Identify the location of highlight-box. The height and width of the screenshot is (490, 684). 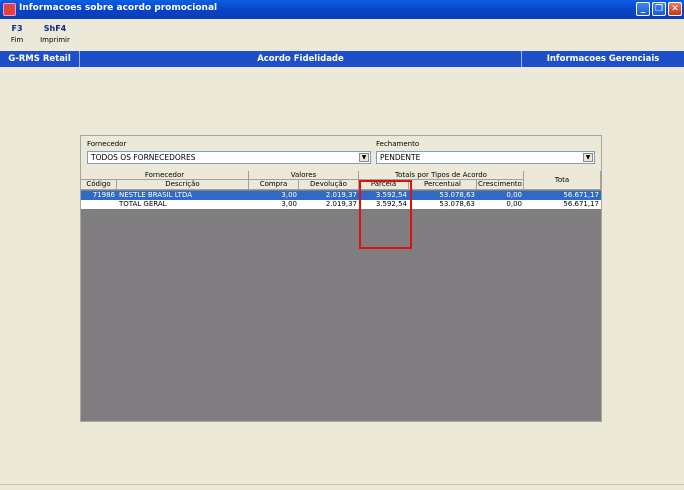
(385, 214).